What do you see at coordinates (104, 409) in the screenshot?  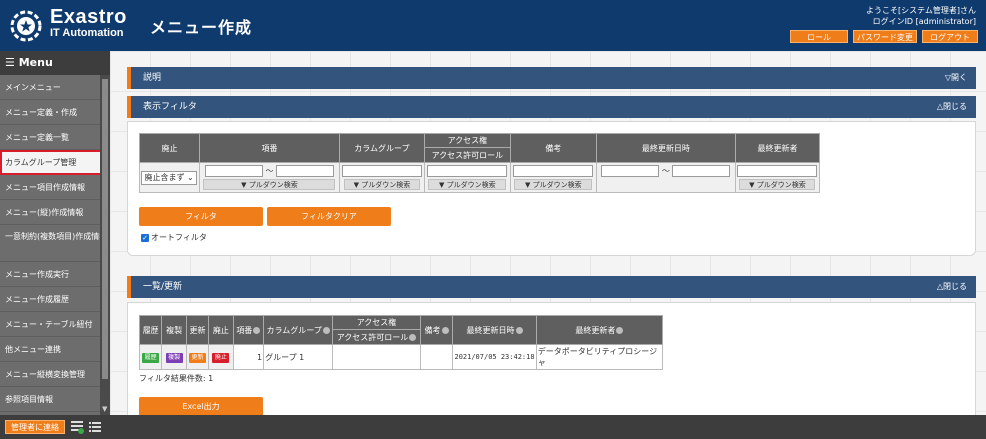 I see `scroll-down-icon: ▼` at bounding box center [104, 409].